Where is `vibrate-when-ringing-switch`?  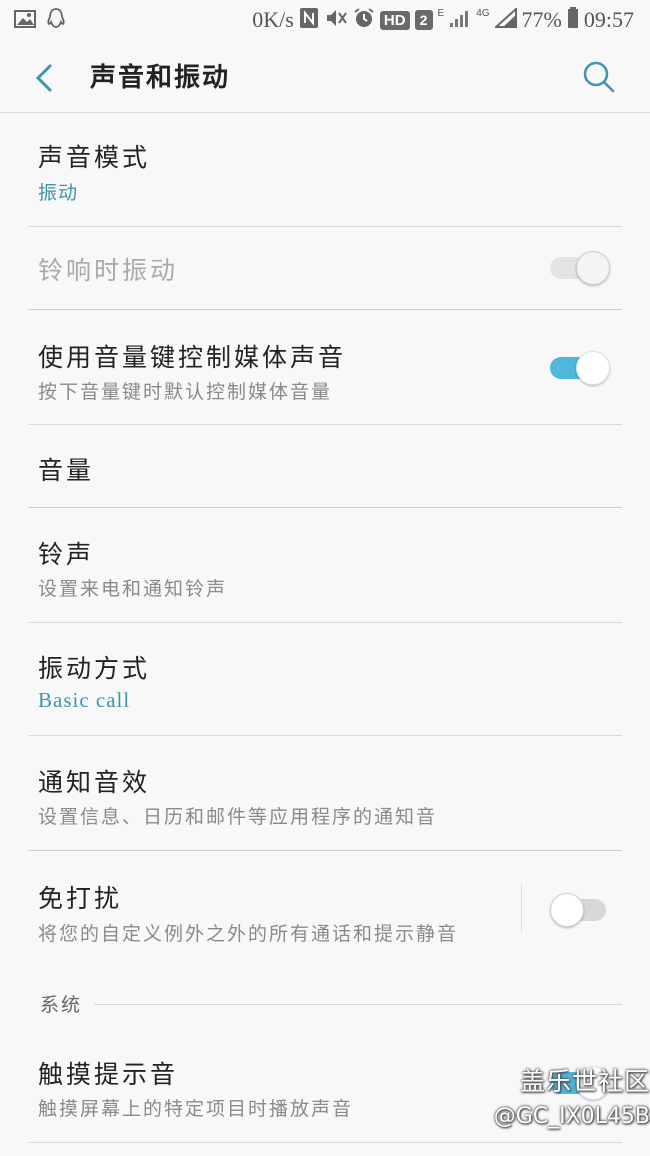 vibrate-when-ringing-switch is located at coordinates (580, 268).